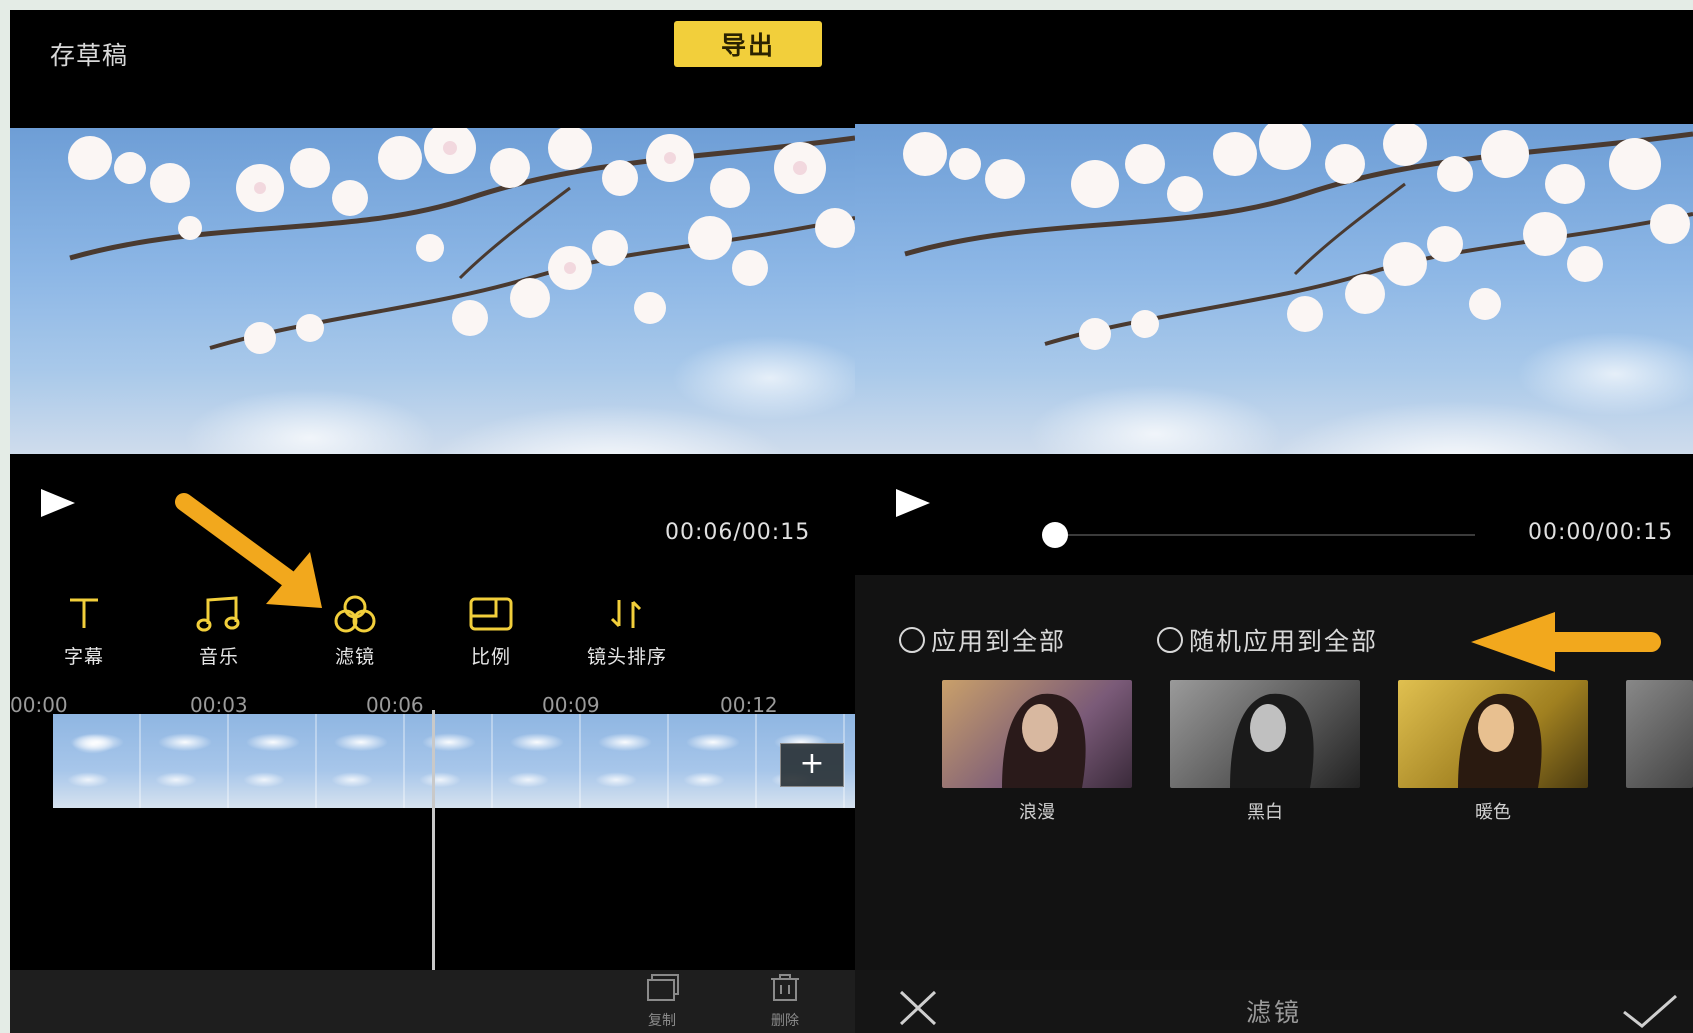  Describe the element at coordinates (785, 1021) in the screenshot. I see `delete-label: 删除` at that location.